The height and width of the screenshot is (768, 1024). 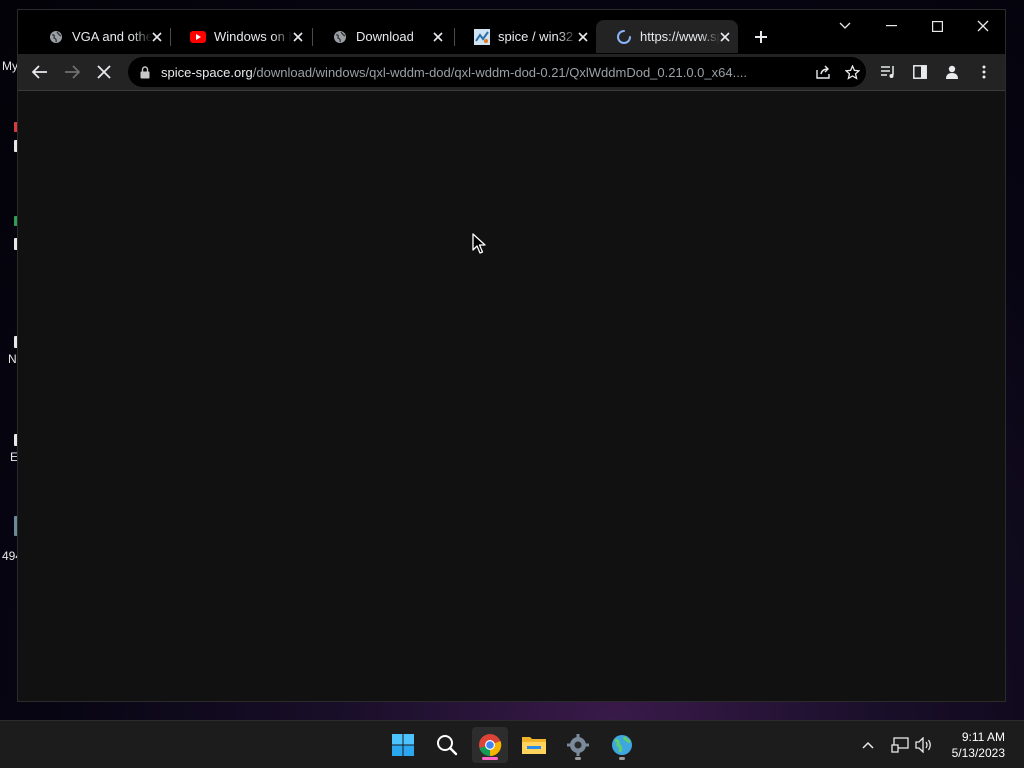 What do you see at coordinates (482, 36) in the screenshot?
I see `spice-favicon-icon` at bounding box center [482, 36].